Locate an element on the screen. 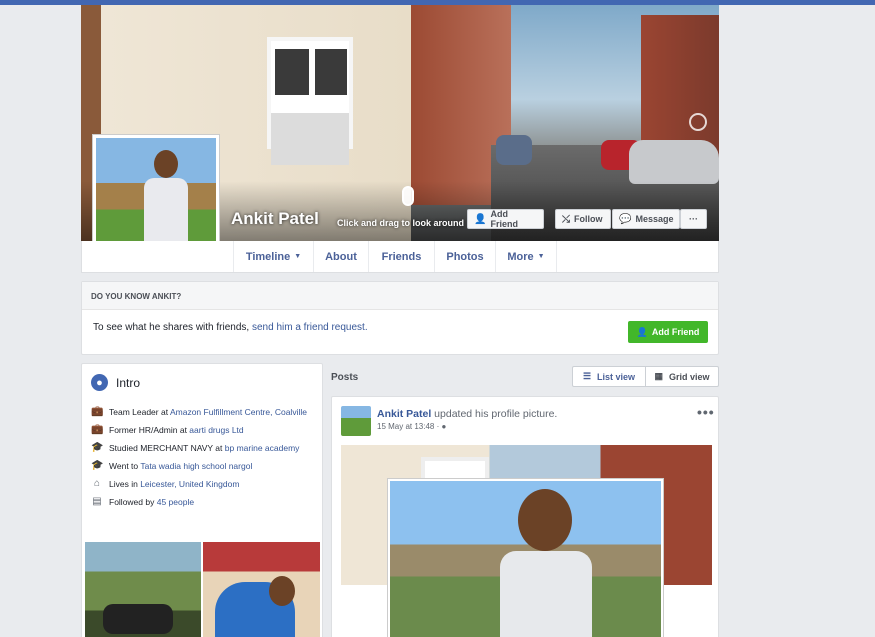  send-friend-request-link: send him a friend request. is located at coordinates (310, 327).